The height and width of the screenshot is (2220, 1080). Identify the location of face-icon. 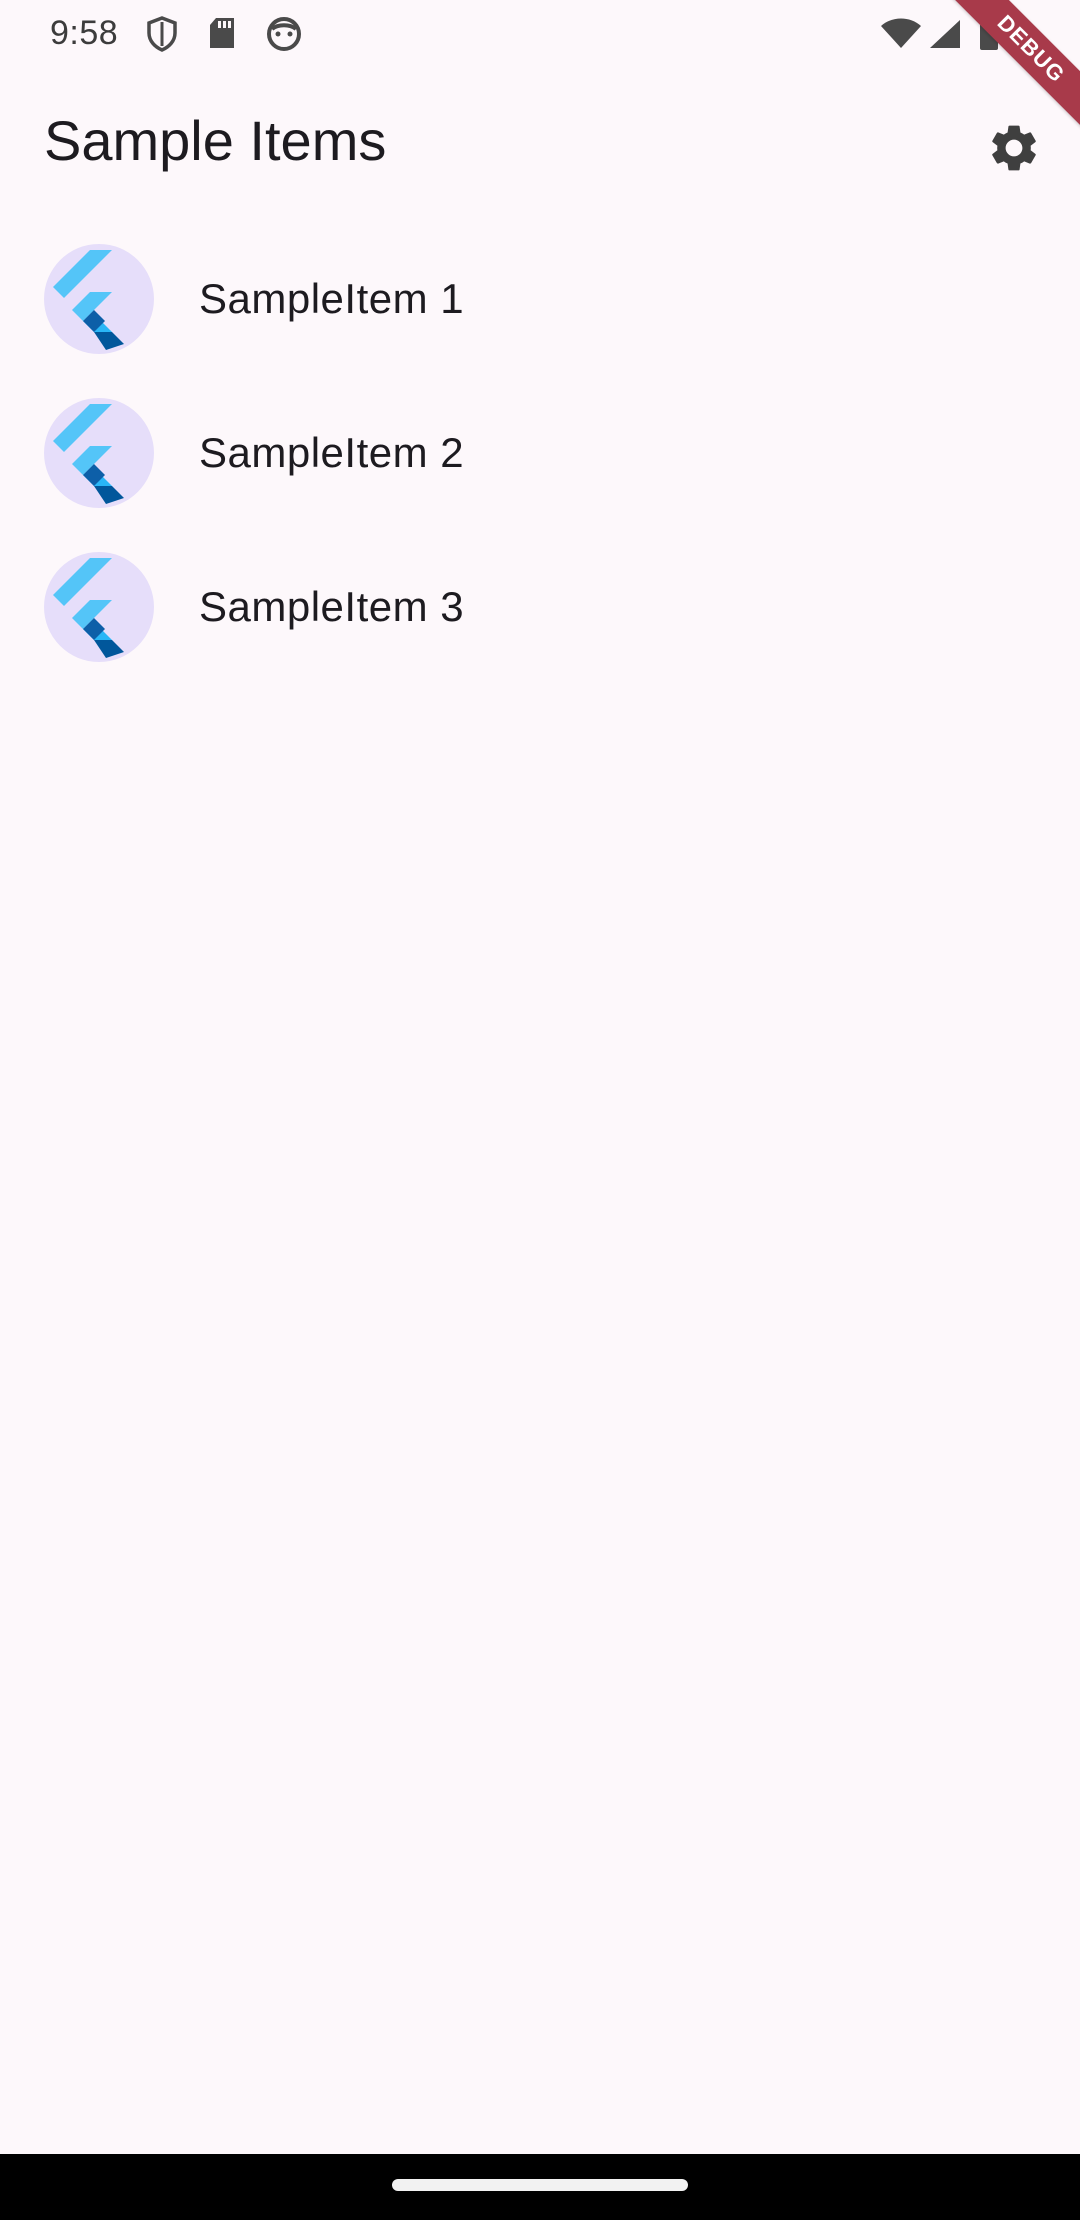
(284, 36).